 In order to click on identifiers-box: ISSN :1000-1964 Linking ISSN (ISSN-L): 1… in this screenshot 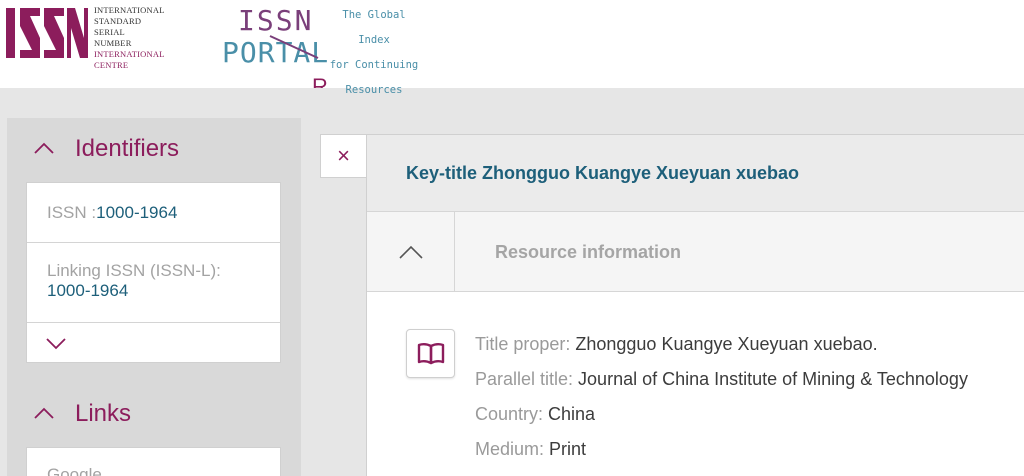, I will do `click(153, 272)`.